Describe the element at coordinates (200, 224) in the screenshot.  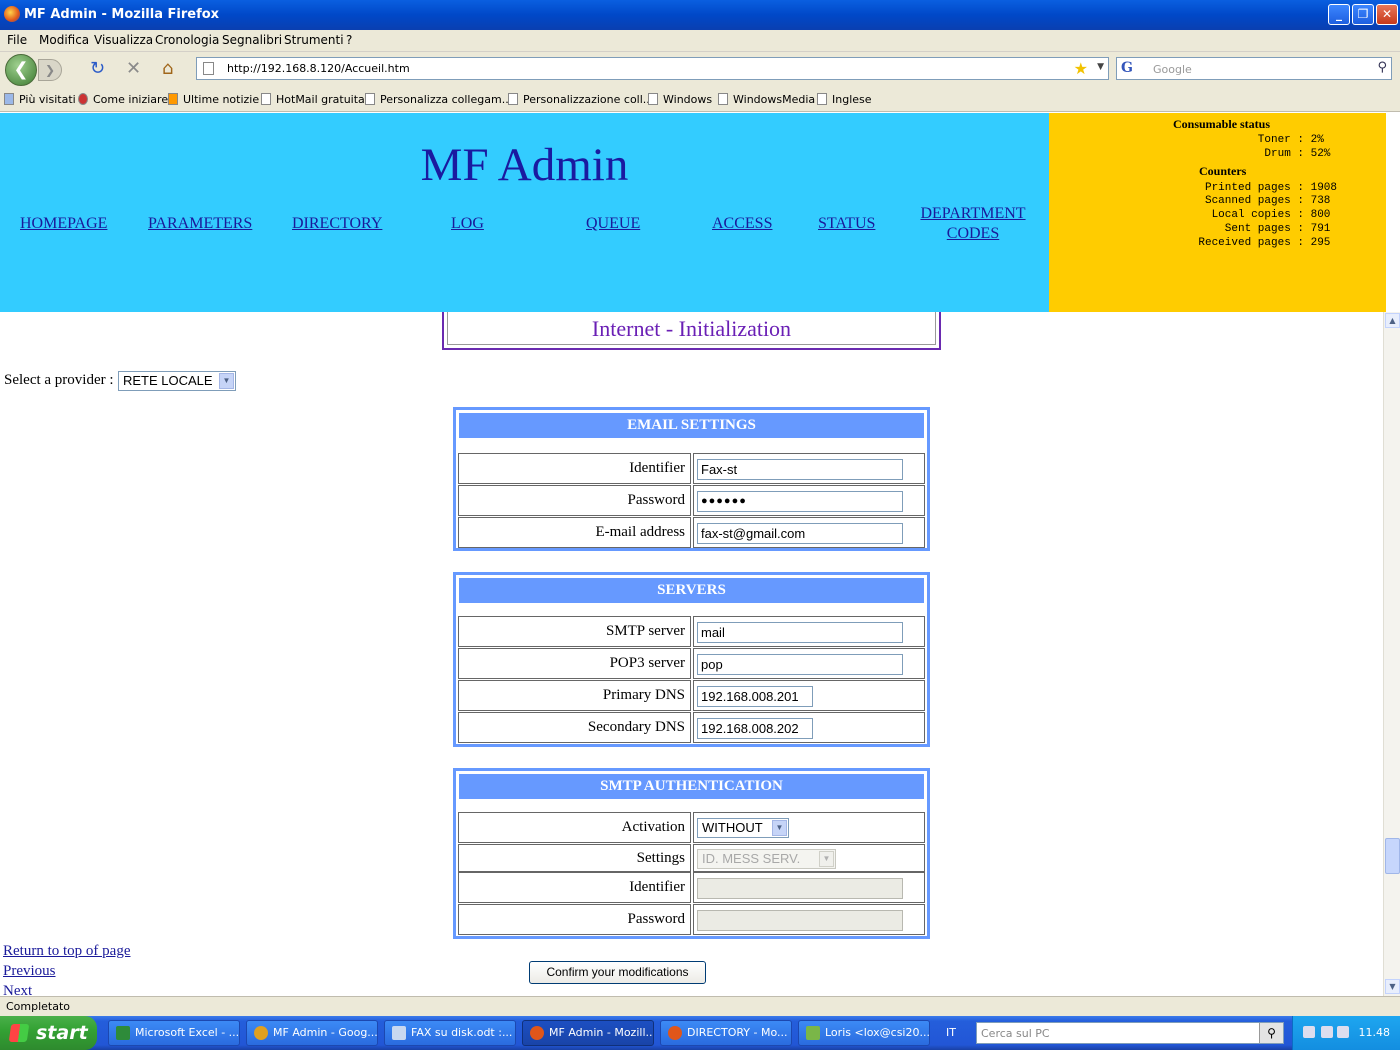
I see `nav-parameters: PARAMETERS` at that location.